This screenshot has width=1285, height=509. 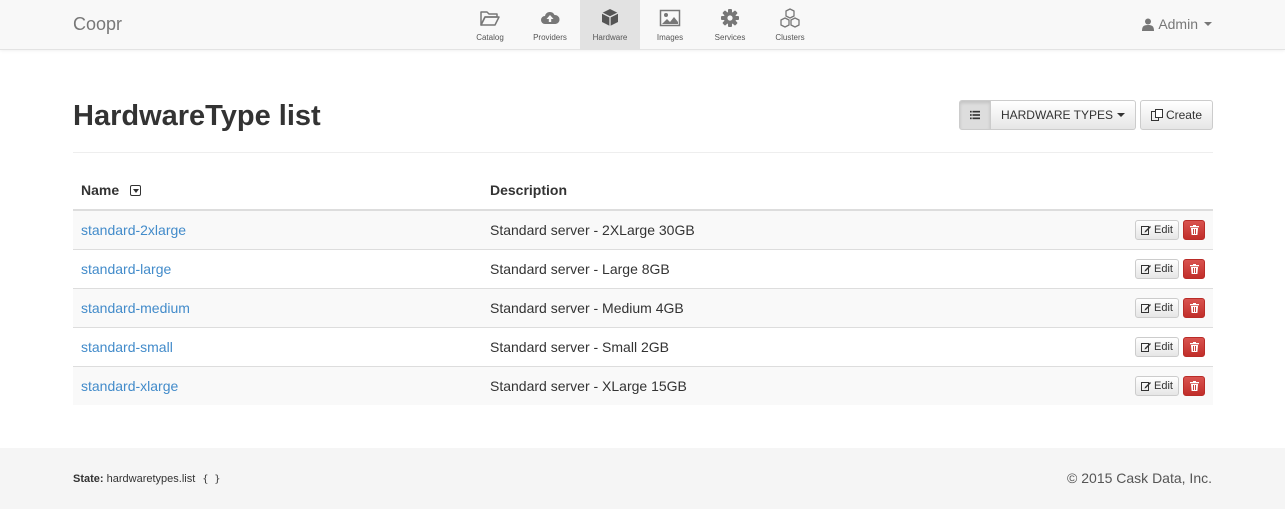 I want to click on state-value: hardwaretypes.list, so click(x=151, y=479).